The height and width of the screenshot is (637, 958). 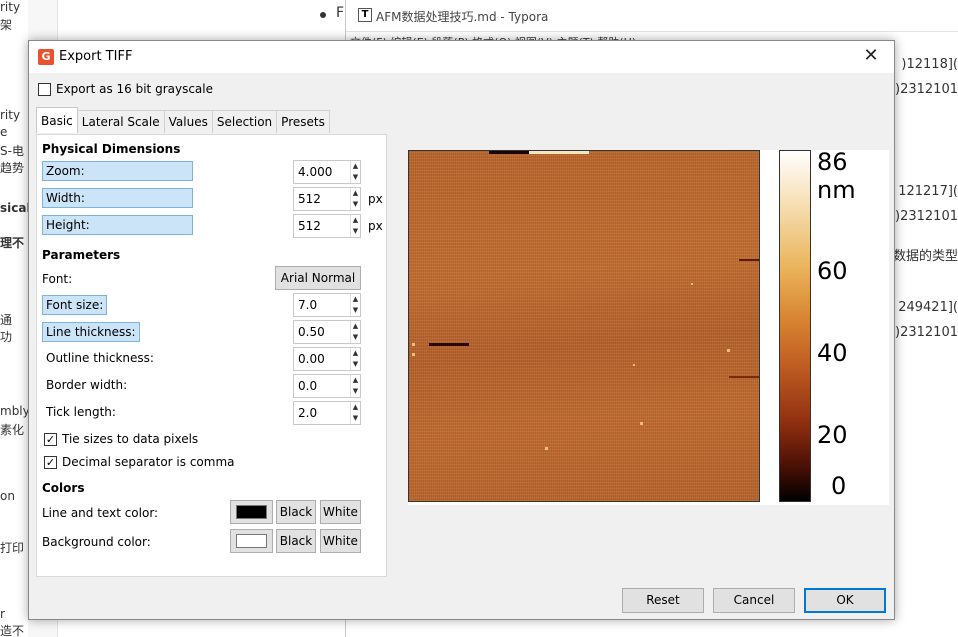 What do you see at coordinates (57, 279) in the screenshot?
I see `font-label: Font:` at bounding box center [57, 279].